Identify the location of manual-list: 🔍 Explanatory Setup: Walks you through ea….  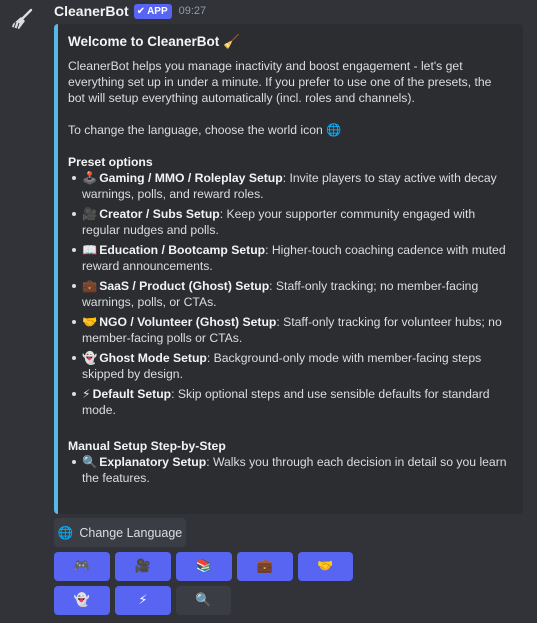
(288, 470).